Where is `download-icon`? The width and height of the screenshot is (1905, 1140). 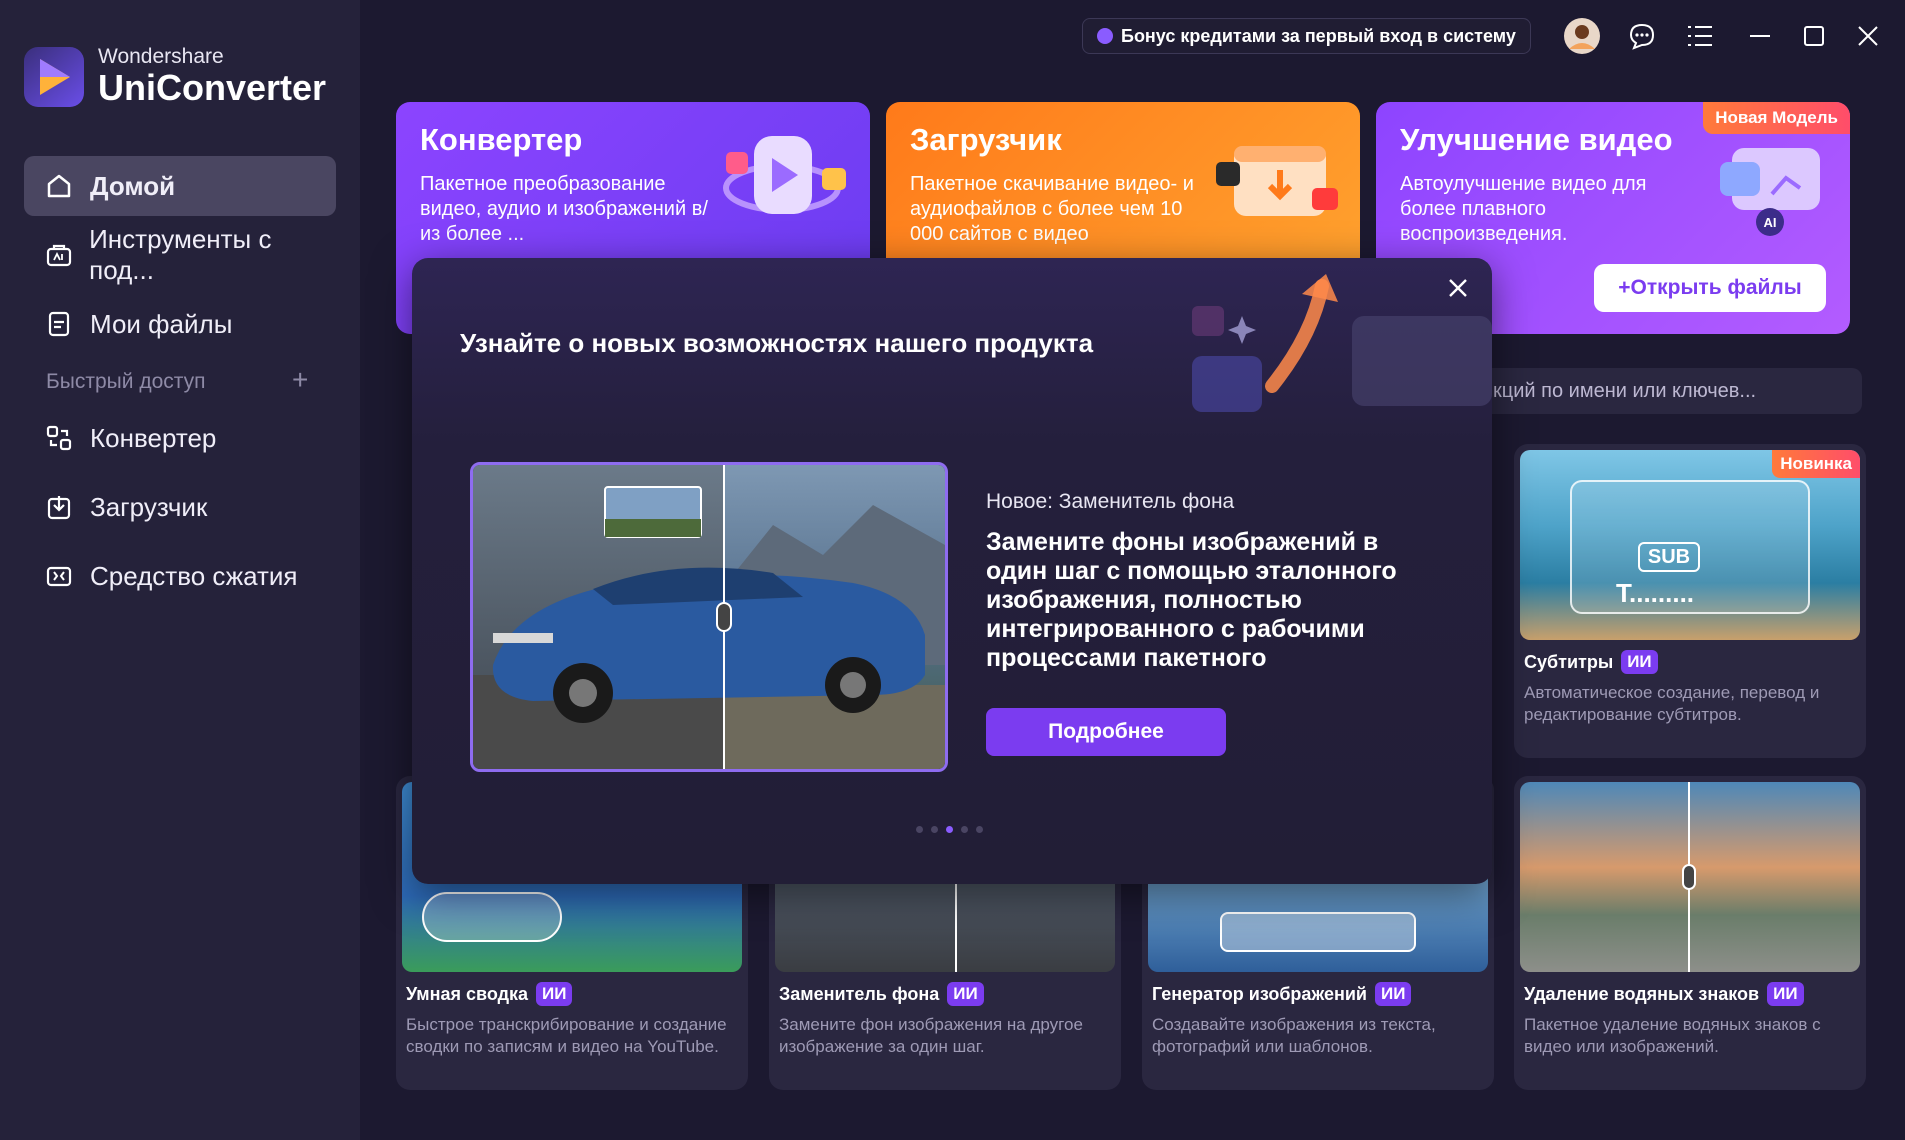
download-icon is located at coordinates (59, 507).